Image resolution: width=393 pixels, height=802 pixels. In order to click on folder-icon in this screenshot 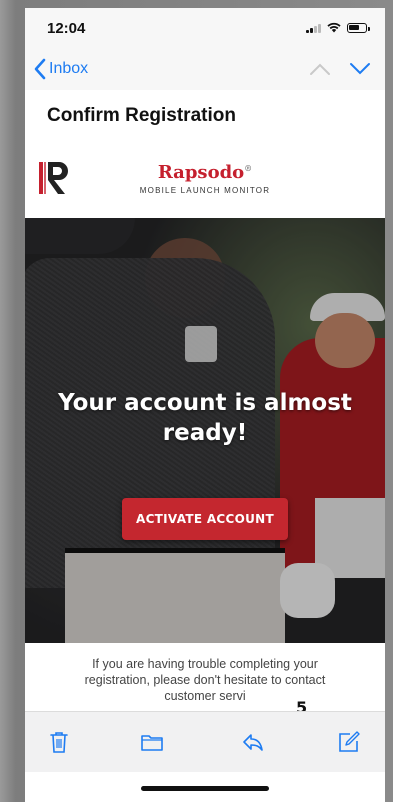, I will do `click(152, 743)`.